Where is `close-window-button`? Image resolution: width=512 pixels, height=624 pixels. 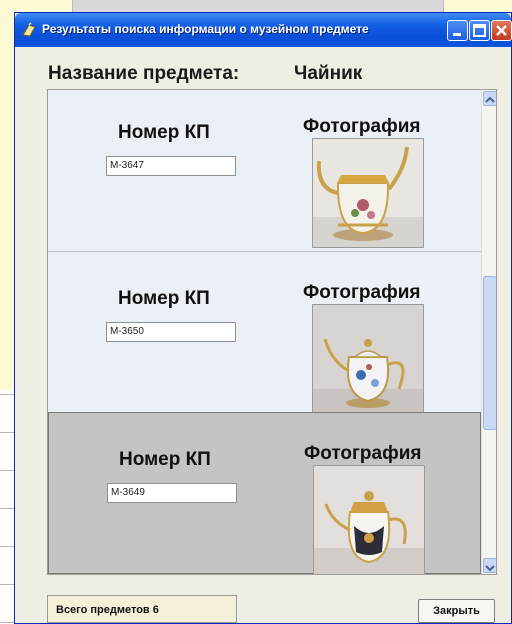
close-window-button is located at coordinates (501, 30).